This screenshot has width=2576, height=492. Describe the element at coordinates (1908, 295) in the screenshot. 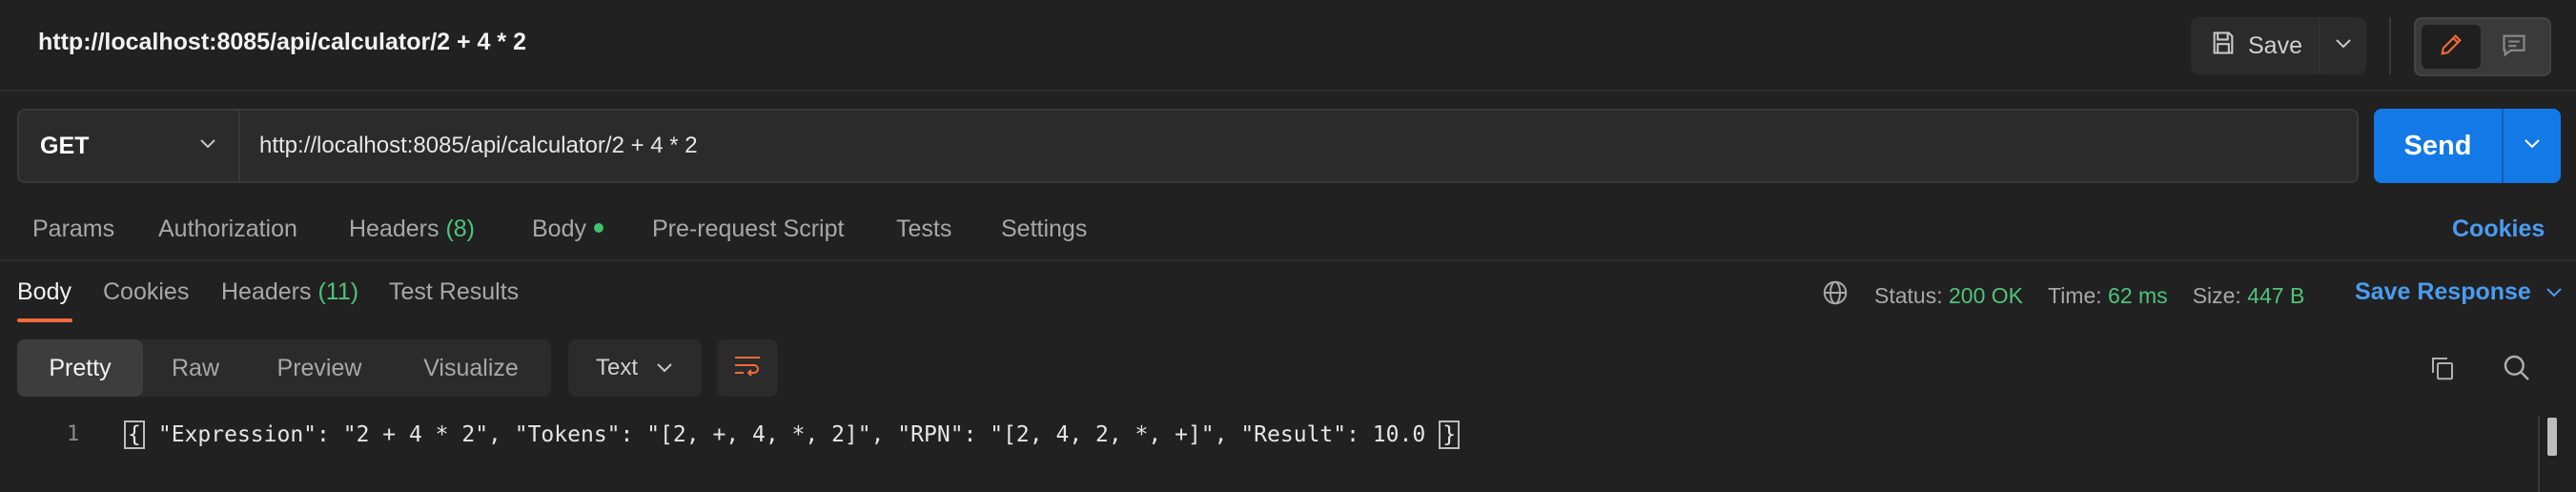

I see `status-label: Status:` at that location.